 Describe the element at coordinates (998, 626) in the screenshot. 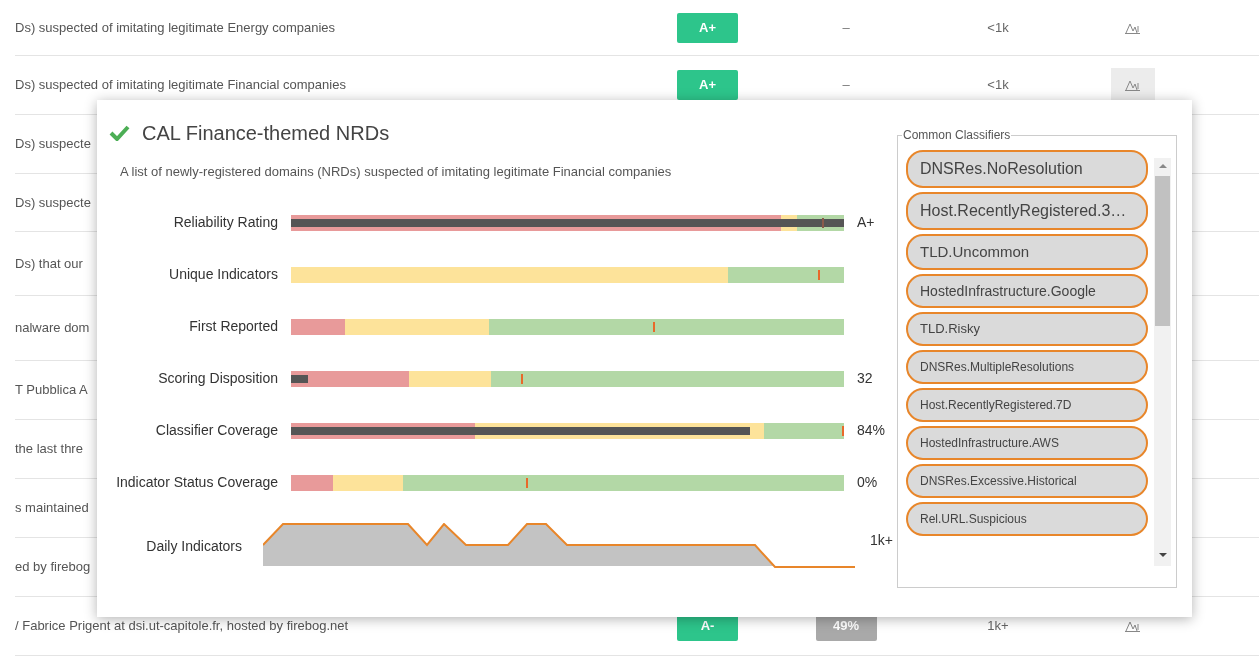

I see `count-text: 1k+` at that location.